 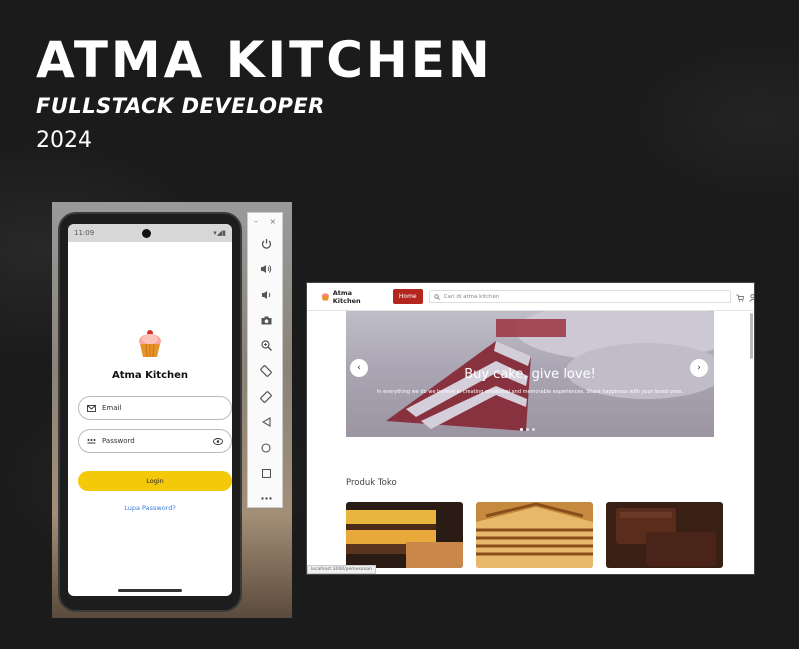 I want to click on phone-status-bar: 11:09 ▾◢▮, so click(x=150, y=233).